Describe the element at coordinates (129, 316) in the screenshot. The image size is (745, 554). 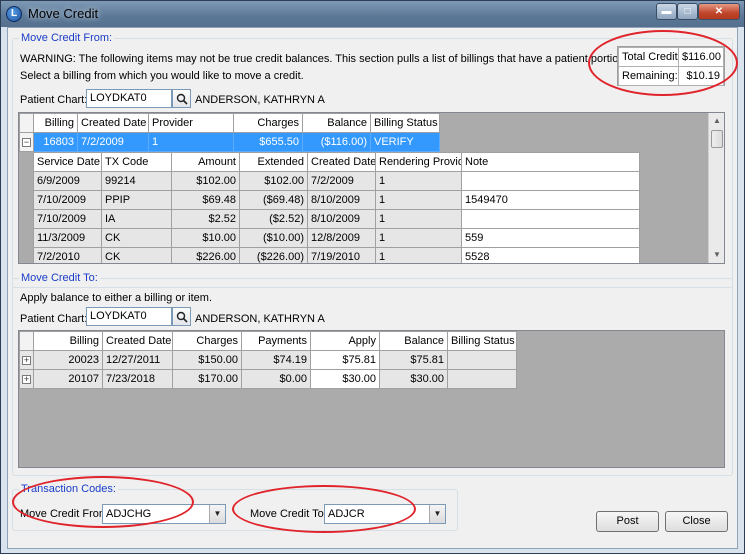
I see `to-patient-chart-input: LOYDKAT0` at that location.